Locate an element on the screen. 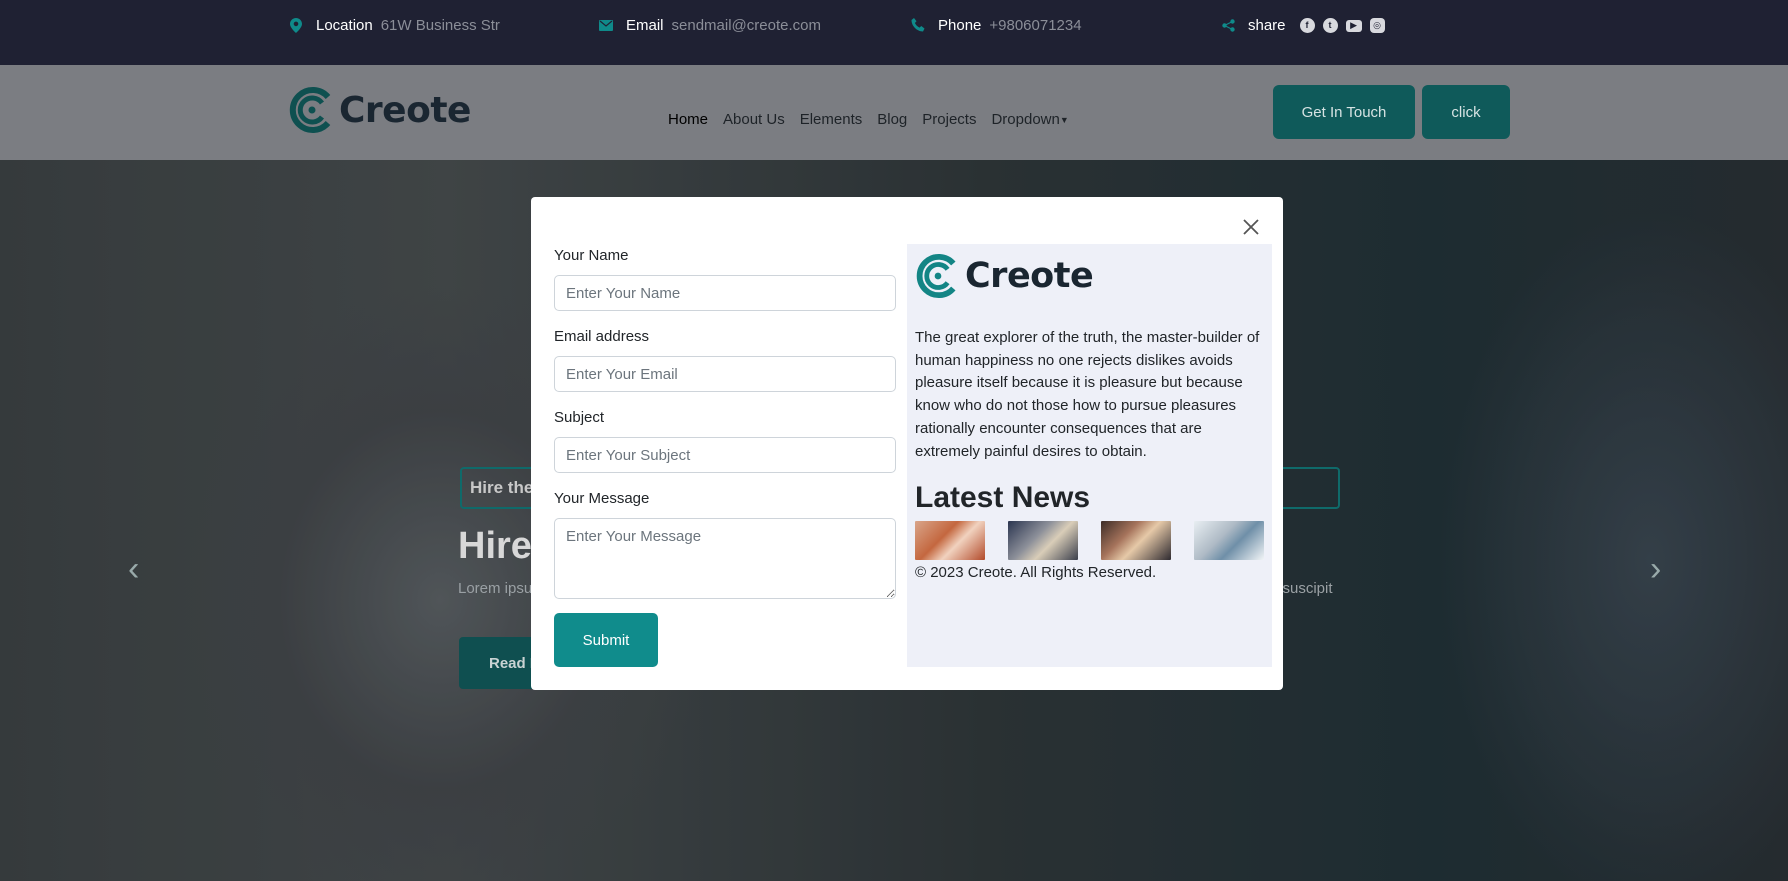 Image resolution: width=1788 pixels, height=881 pixels. email-input is located at coordinates (725, 374).